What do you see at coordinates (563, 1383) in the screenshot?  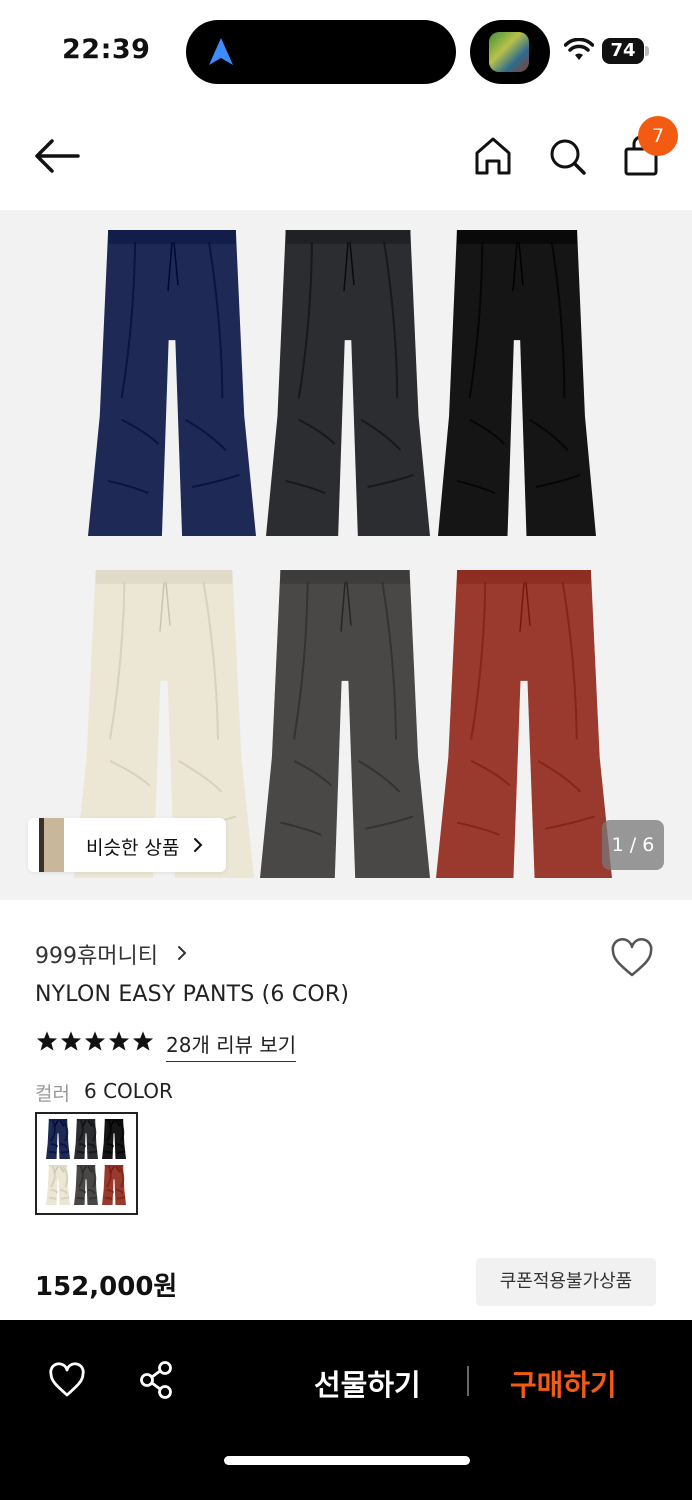 I see `buy-button: 구매하기` at bounding box center [563, 1383].